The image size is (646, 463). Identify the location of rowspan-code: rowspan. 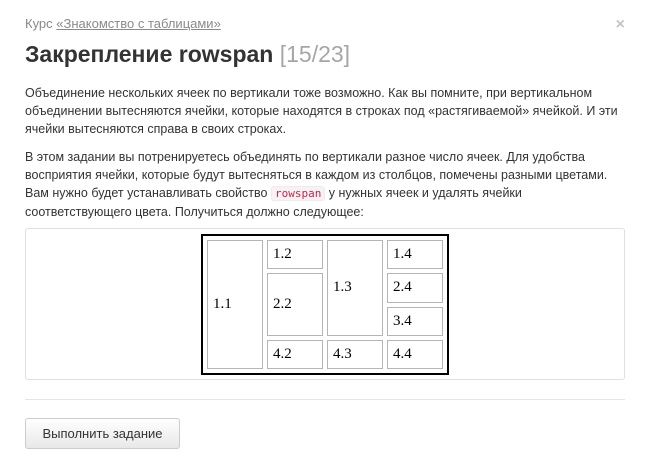
(298, 193).